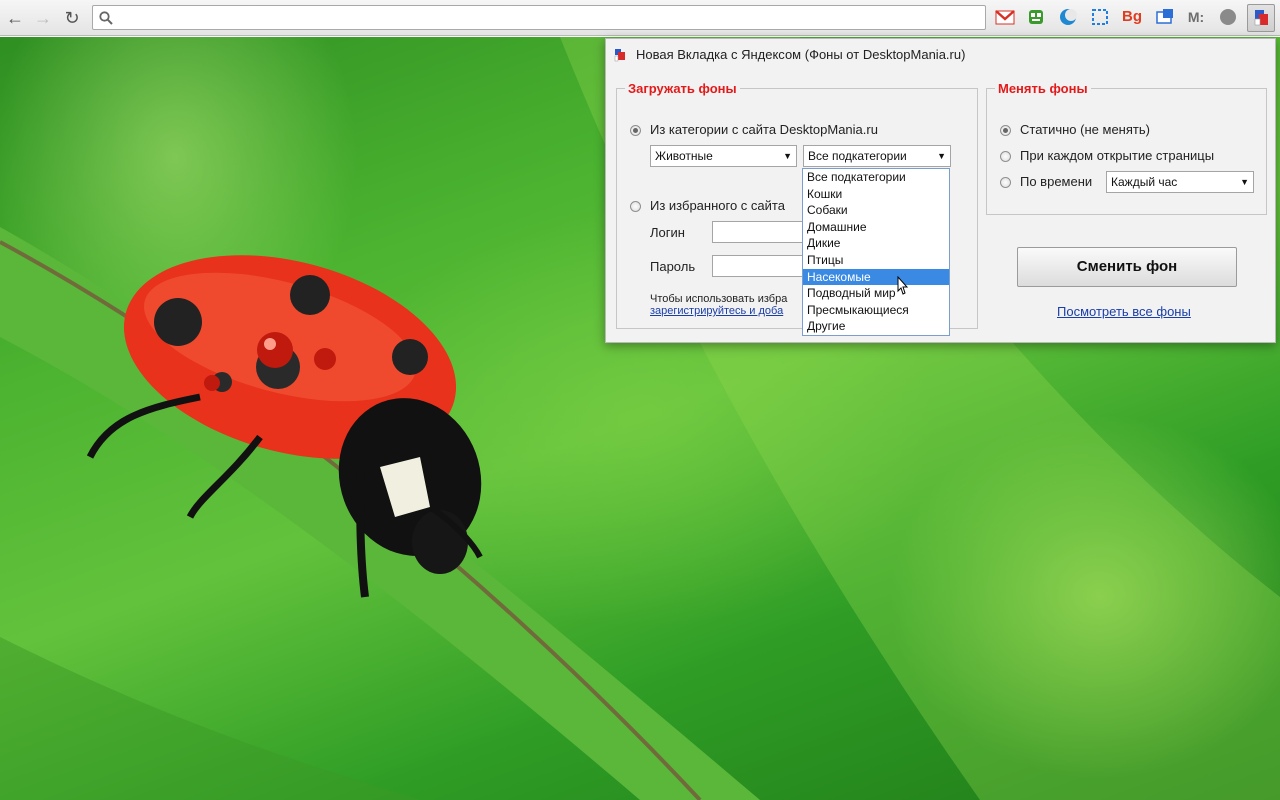 This screenshot has width=1280, height=800. I want to click on mi-icon: M:, so click(1196, 17).